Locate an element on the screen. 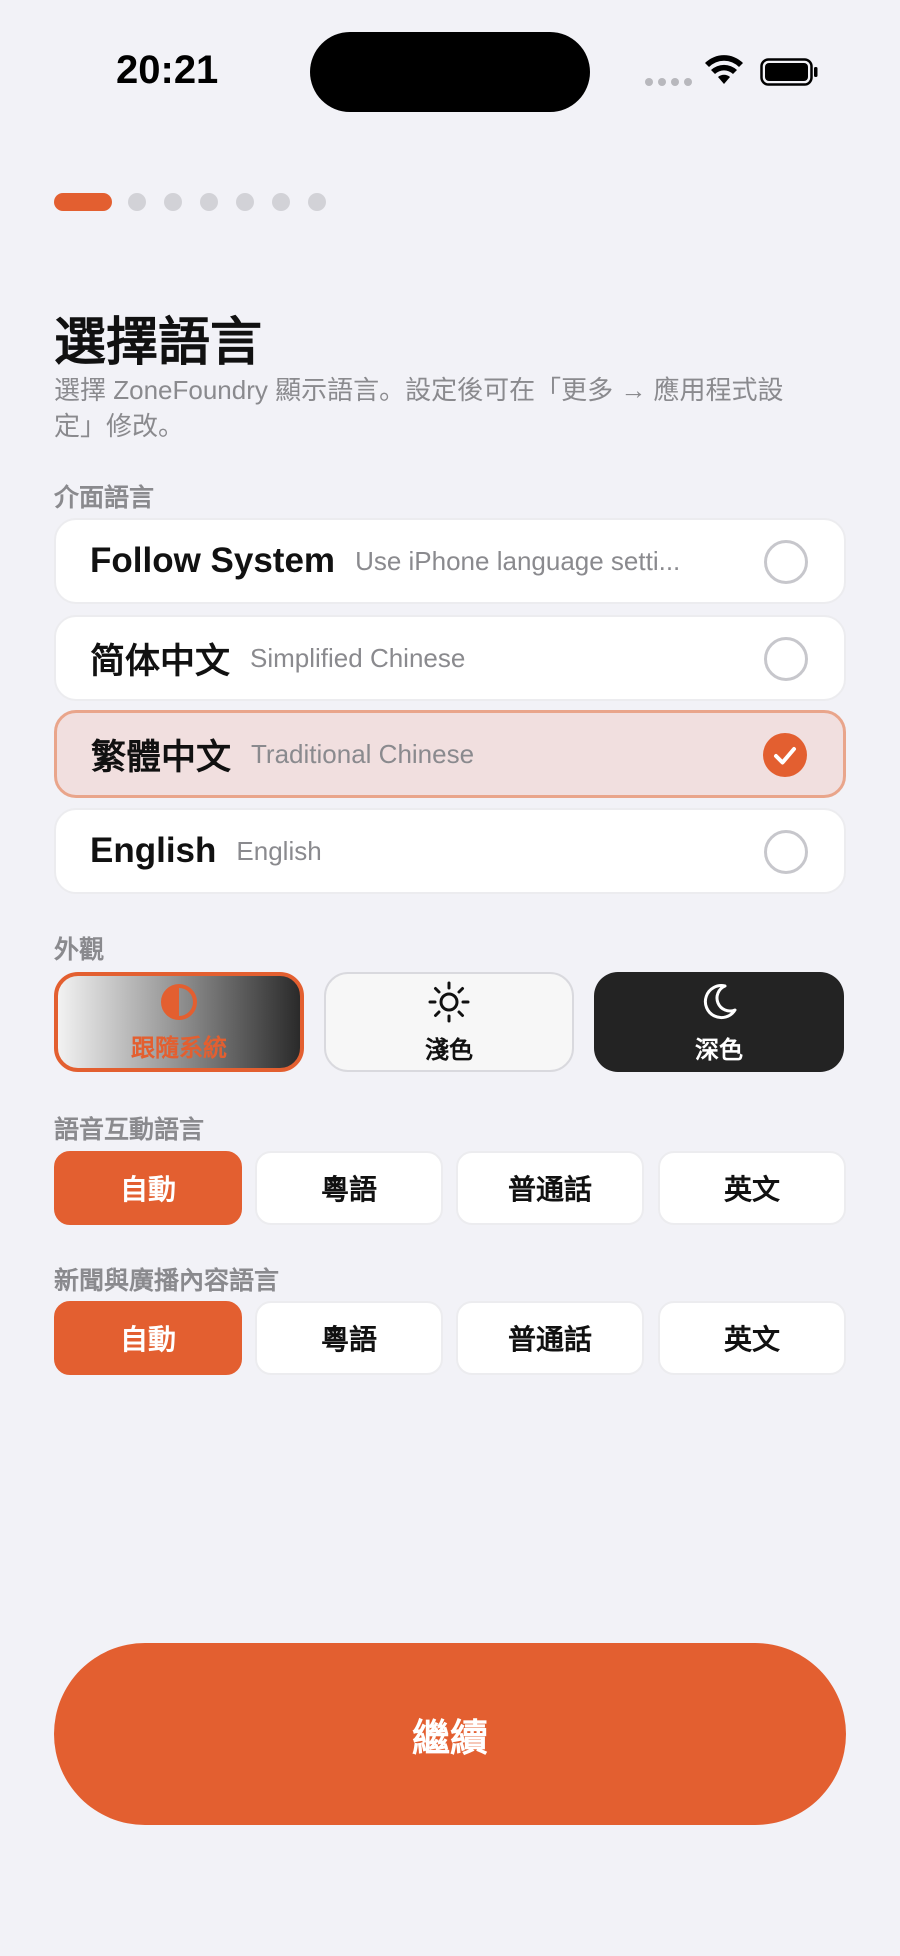  voice-language-option-cantonese: 粵語 is located at coordinates (349, 1188).